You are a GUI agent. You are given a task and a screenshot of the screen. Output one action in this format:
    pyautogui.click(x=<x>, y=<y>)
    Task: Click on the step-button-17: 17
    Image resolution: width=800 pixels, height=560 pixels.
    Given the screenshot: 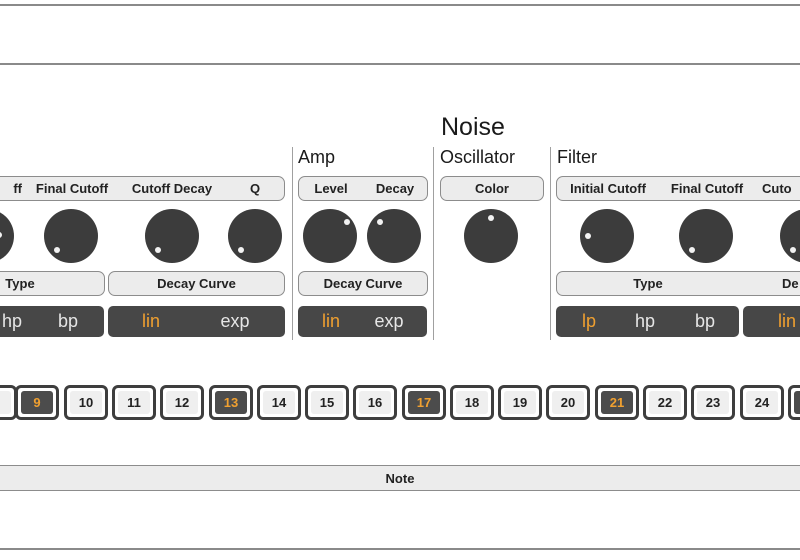 What is the action you would take?
    pyautogui.click(x=424, y=402)
    